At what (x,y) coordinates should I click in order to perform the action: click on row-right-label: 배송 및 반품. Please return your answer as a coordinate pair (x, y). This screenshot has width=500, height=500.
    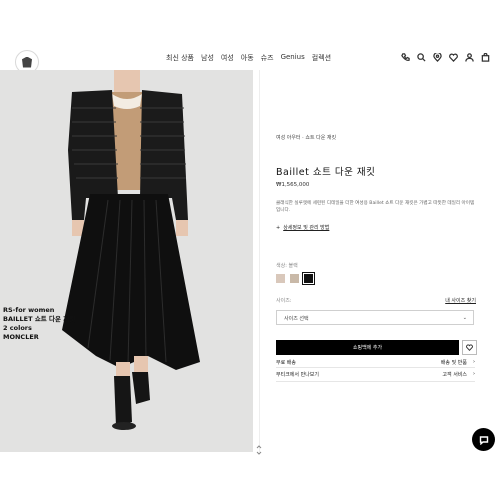
    Looking at the image, I should click on (454, 362).